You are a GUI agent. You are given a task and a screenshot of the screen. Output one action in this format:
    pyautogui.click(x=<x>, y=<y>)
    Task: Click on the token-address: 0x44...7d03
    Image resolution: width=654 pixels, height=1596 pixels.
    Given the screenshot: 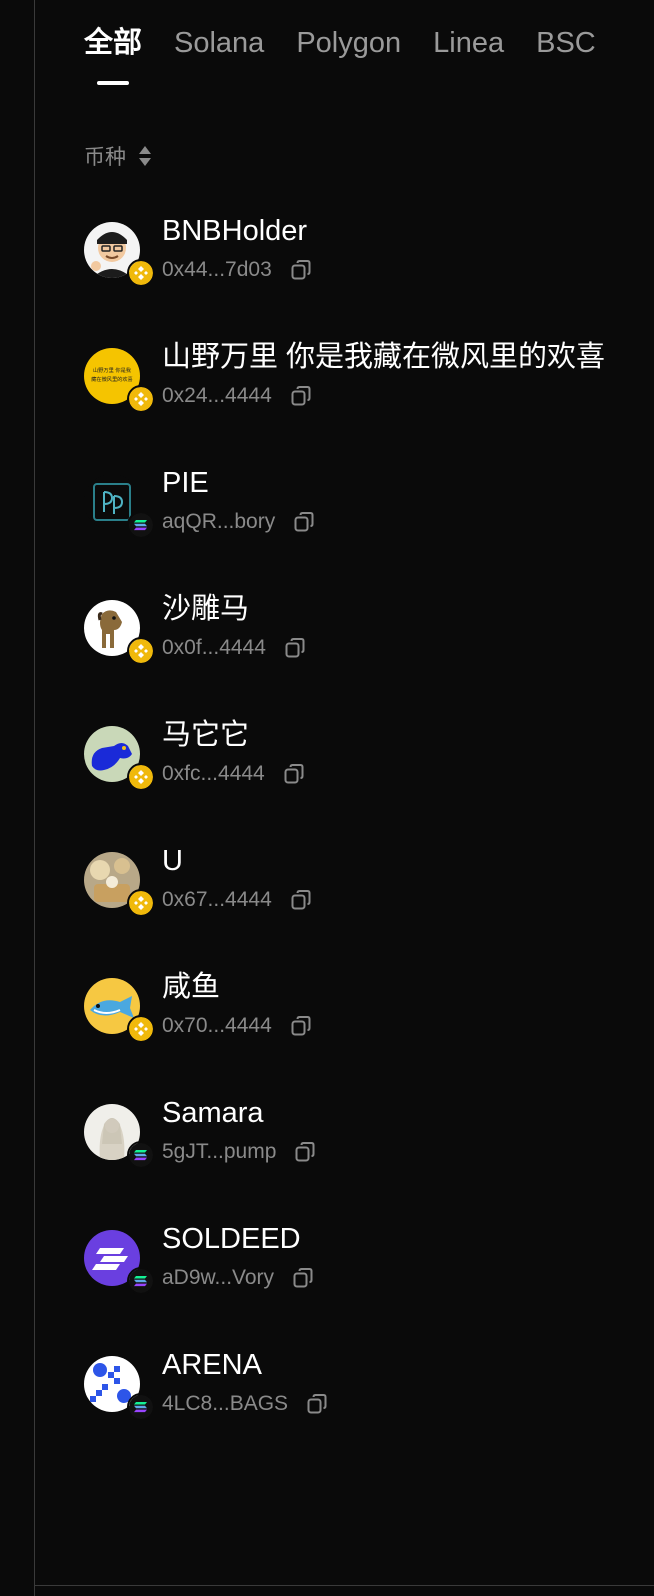 What is the action you would take?
    pyautogui.click(x=217, y=269)
    